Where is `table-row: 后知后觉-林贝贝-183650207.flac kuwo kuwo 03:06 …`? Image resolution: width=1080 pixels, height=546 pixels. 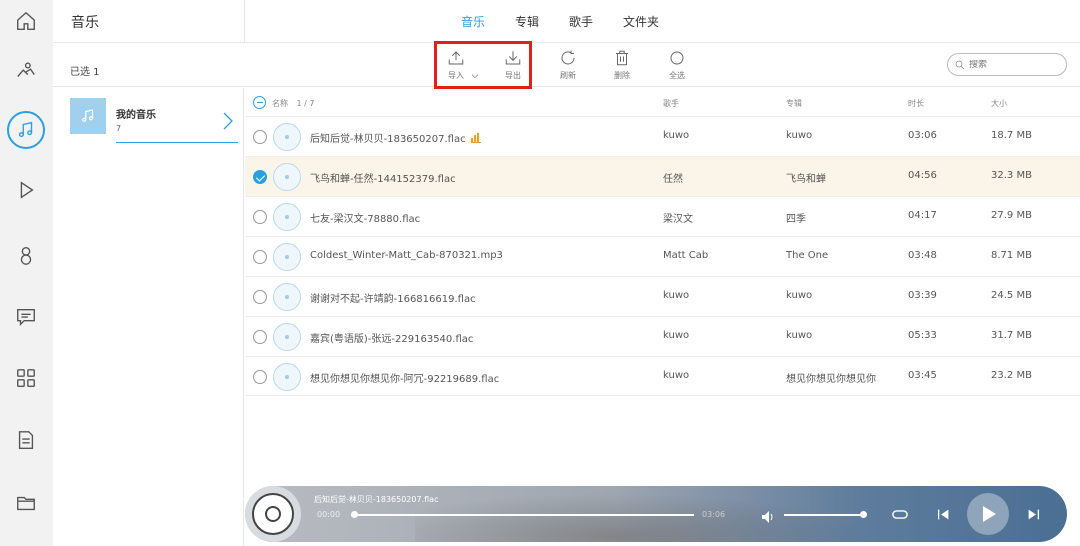 table-row: 后知后觉-林贝贝-183650207.flac kuwo kuwo 03:06 … is located at coordinates (662, 136).